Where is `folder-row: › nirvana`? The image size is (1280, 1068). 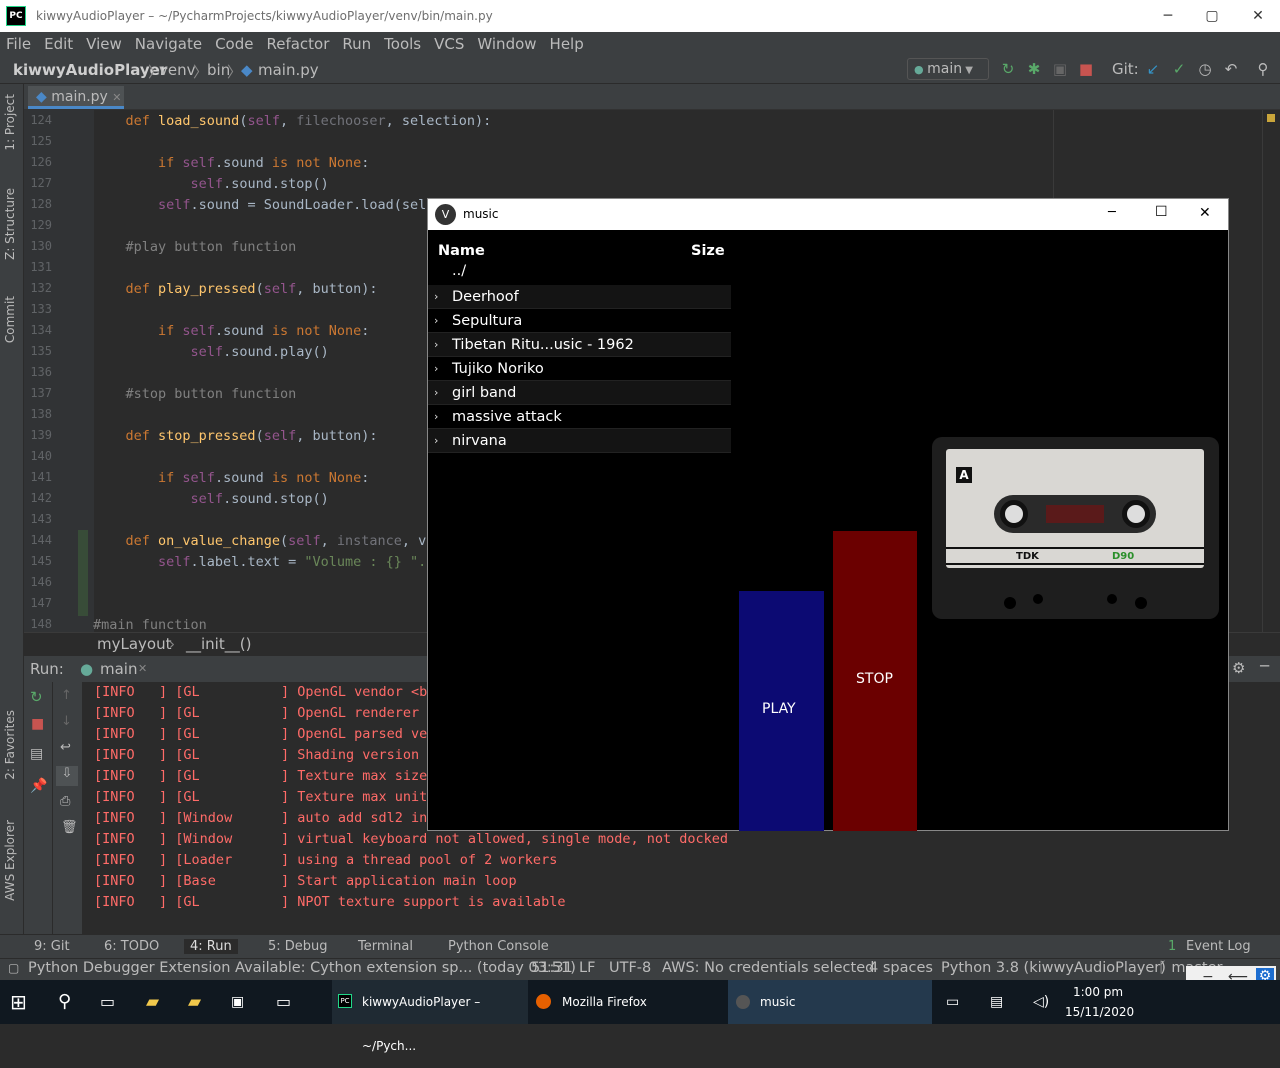
folder-row: › nirvana is located at coordinates (579, 441).